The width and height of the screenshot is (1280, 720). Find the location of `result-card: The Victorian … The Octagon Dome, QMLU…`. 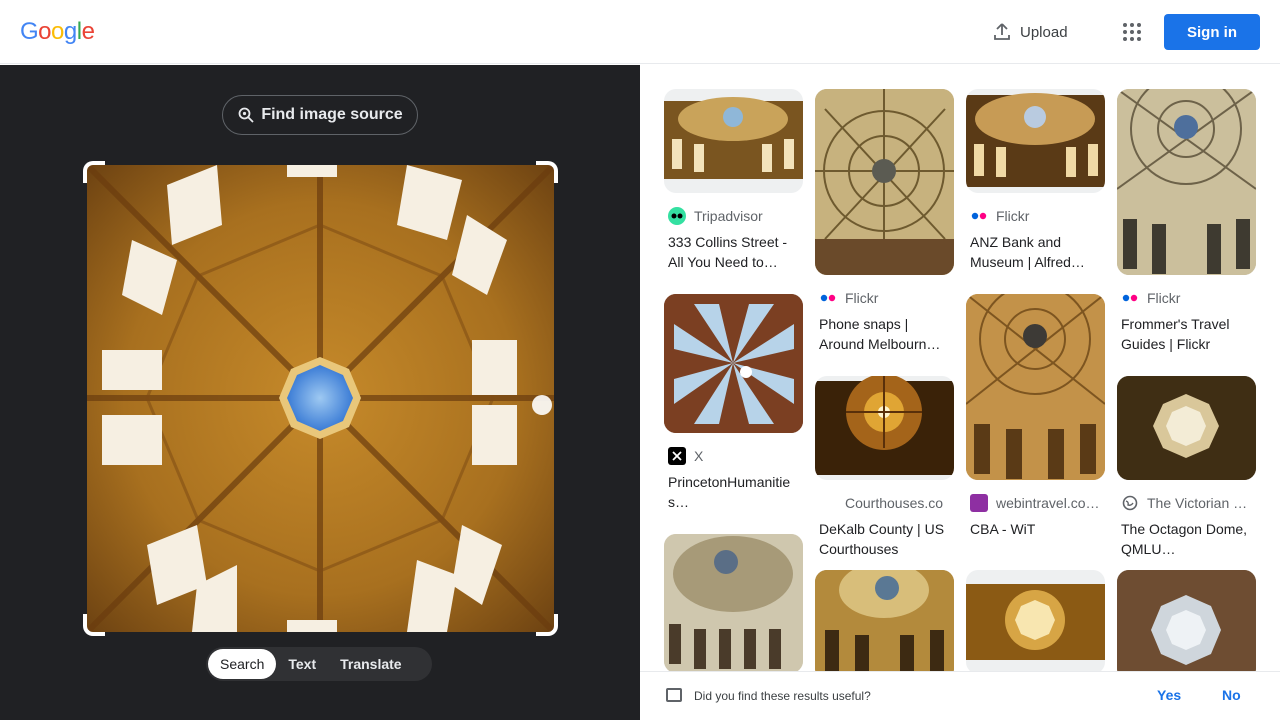

result-card: The Victorian … The Octagon Dome, QMLU… is located at coordinates (1186, 467).